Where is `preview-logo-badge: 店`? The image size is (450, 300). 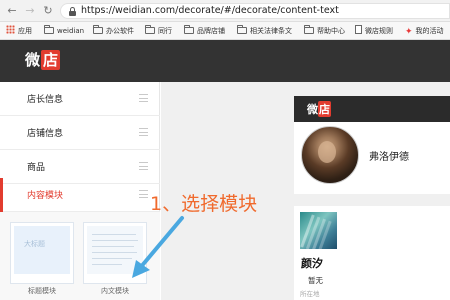 preview-logo-badge: 店 is located at coordinates (324, 109).